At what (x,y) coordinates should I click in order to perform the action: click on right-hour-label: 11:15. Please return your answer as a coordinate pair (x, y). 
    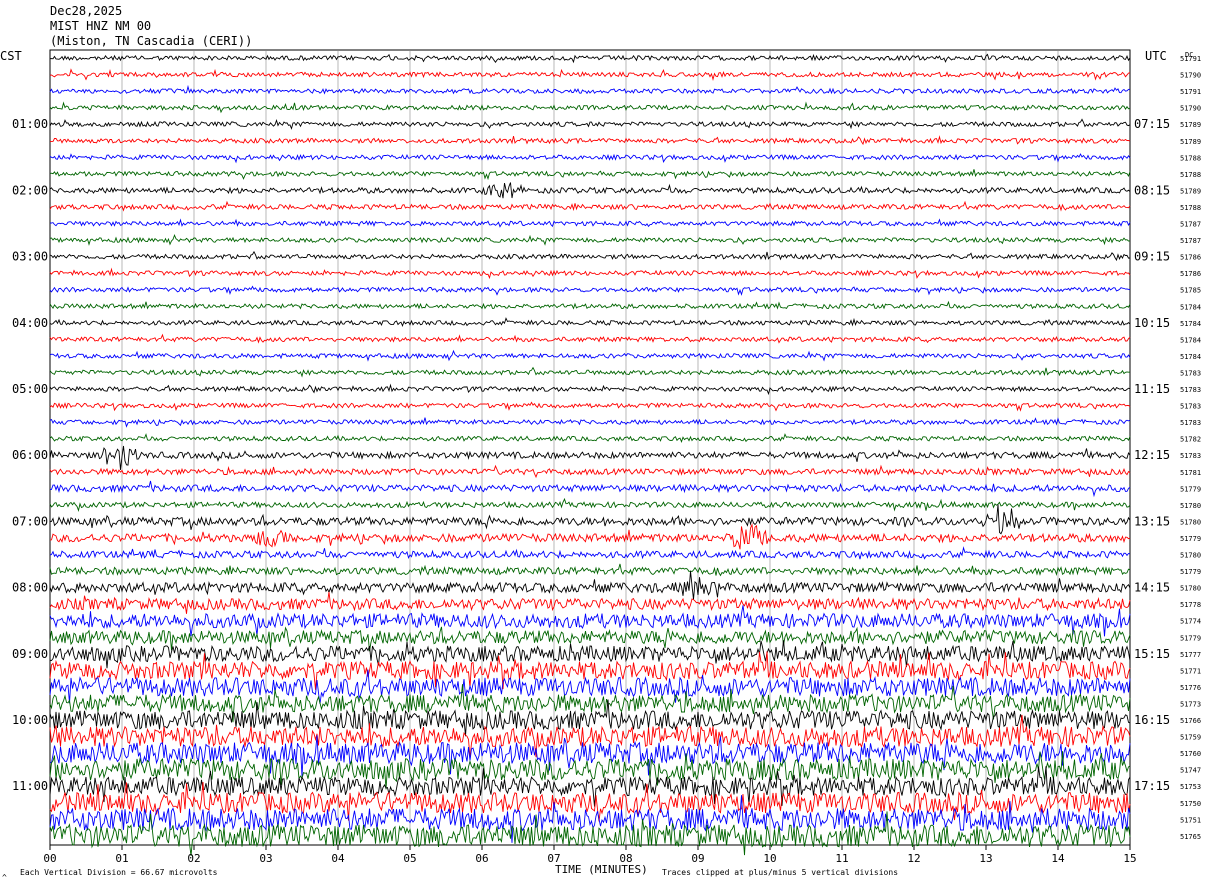
    Looking at the image, I should click on (1152, 389).